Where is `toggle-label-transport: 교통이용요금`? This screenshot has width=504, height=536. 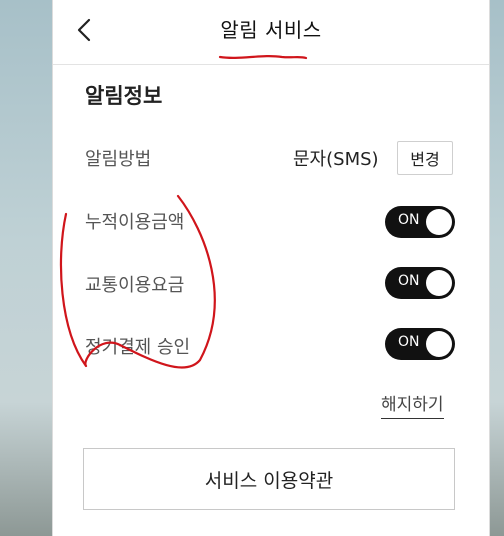
toggle-label-transport: 교통이용요금 is located at coordinates (135, 285).